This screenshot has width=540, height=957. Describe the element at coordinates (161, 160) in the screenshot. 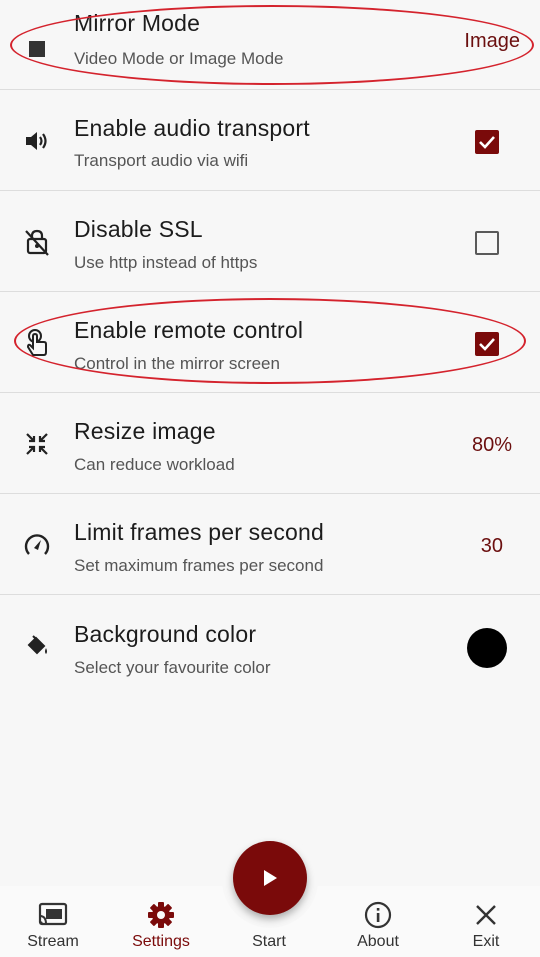

I see `setting-subtitle: Transport audio via wifi` at that location.